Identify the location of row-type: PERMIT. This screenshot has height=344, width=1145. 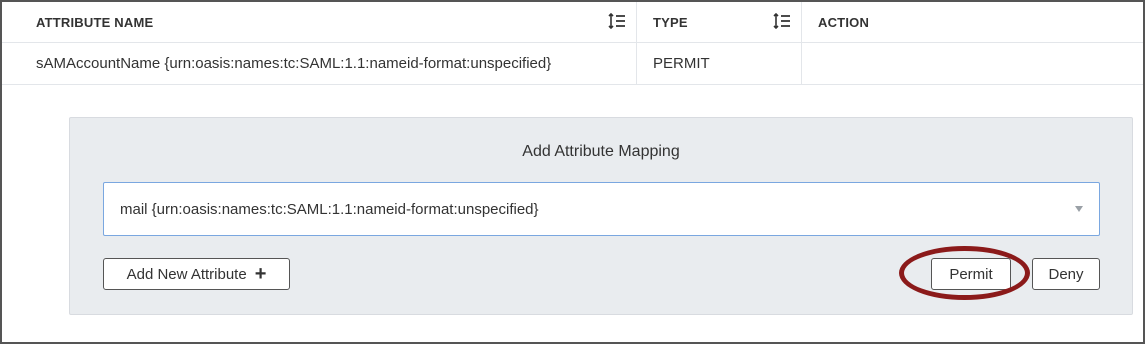
(719, 63).